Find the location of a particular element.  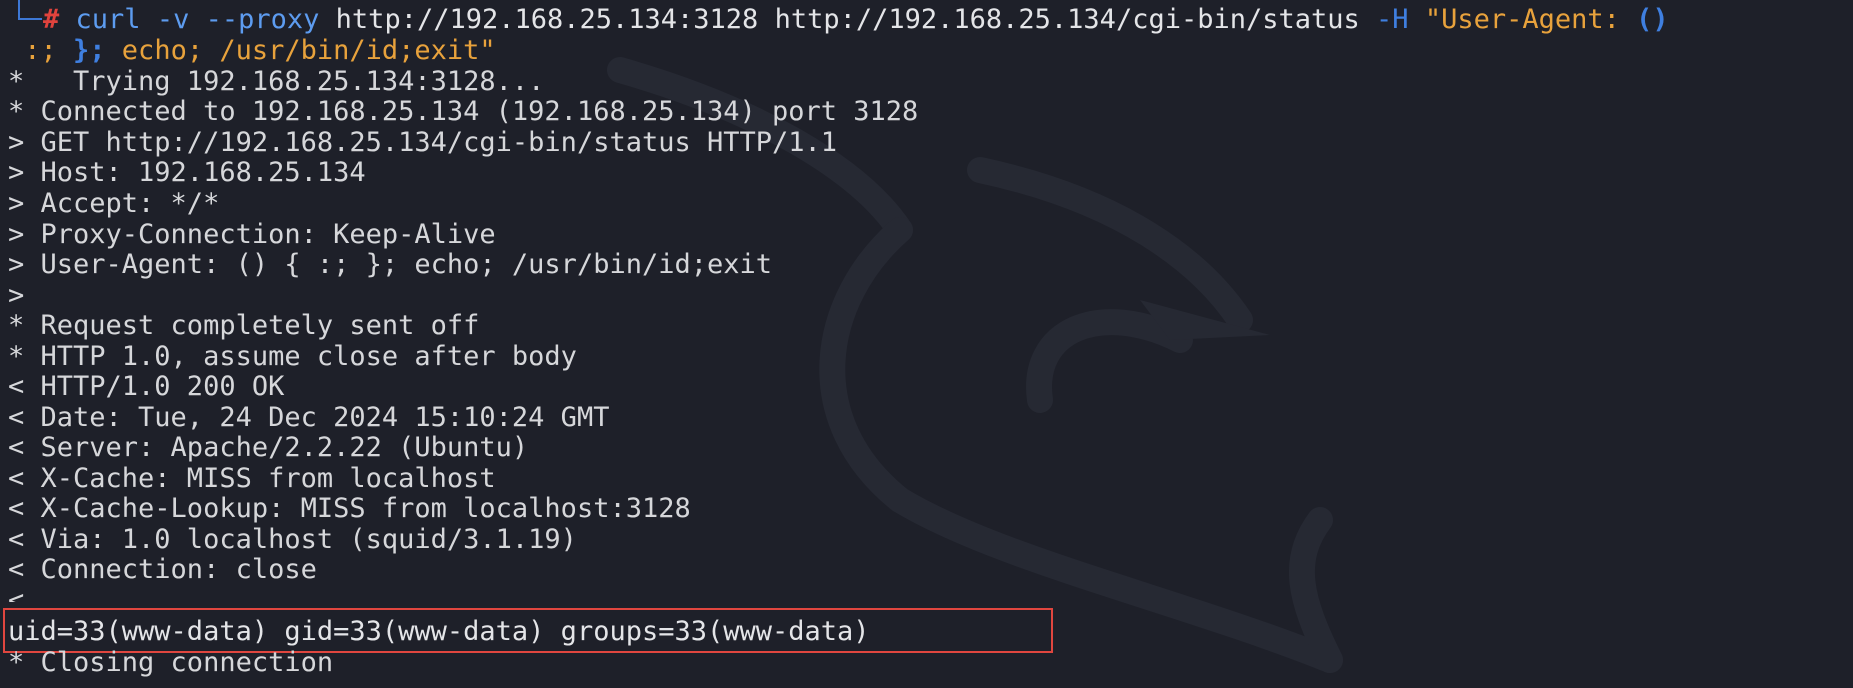

output-line: < Server: Apache/2.2.22 (Ubuntu) is located at coordinates (268, 447).